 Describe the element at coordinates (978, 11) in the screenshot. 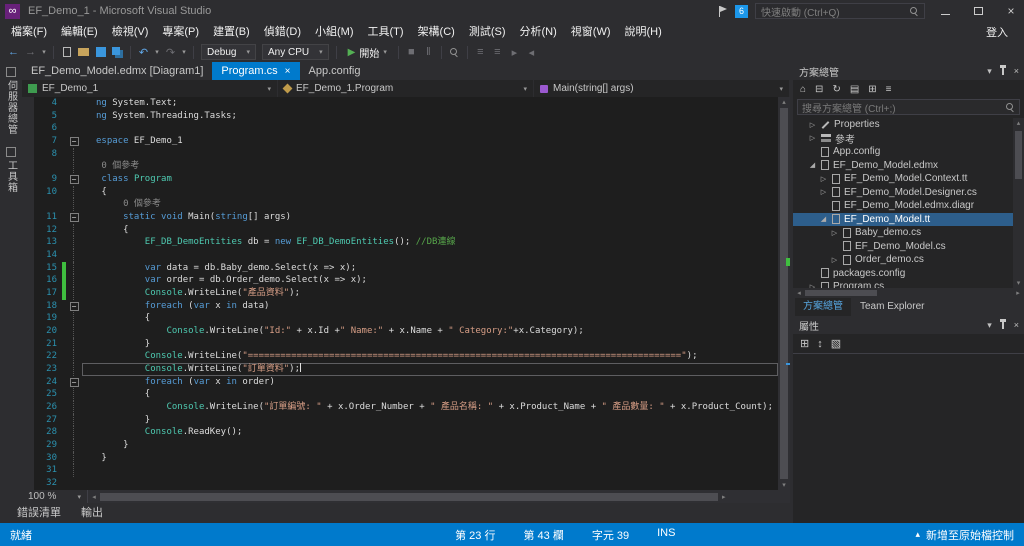

I see `maximize-button` at that location.